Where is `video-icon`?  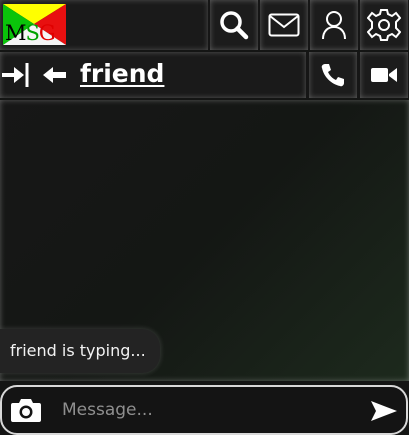 video-icon is located at coordinates (384, 75).